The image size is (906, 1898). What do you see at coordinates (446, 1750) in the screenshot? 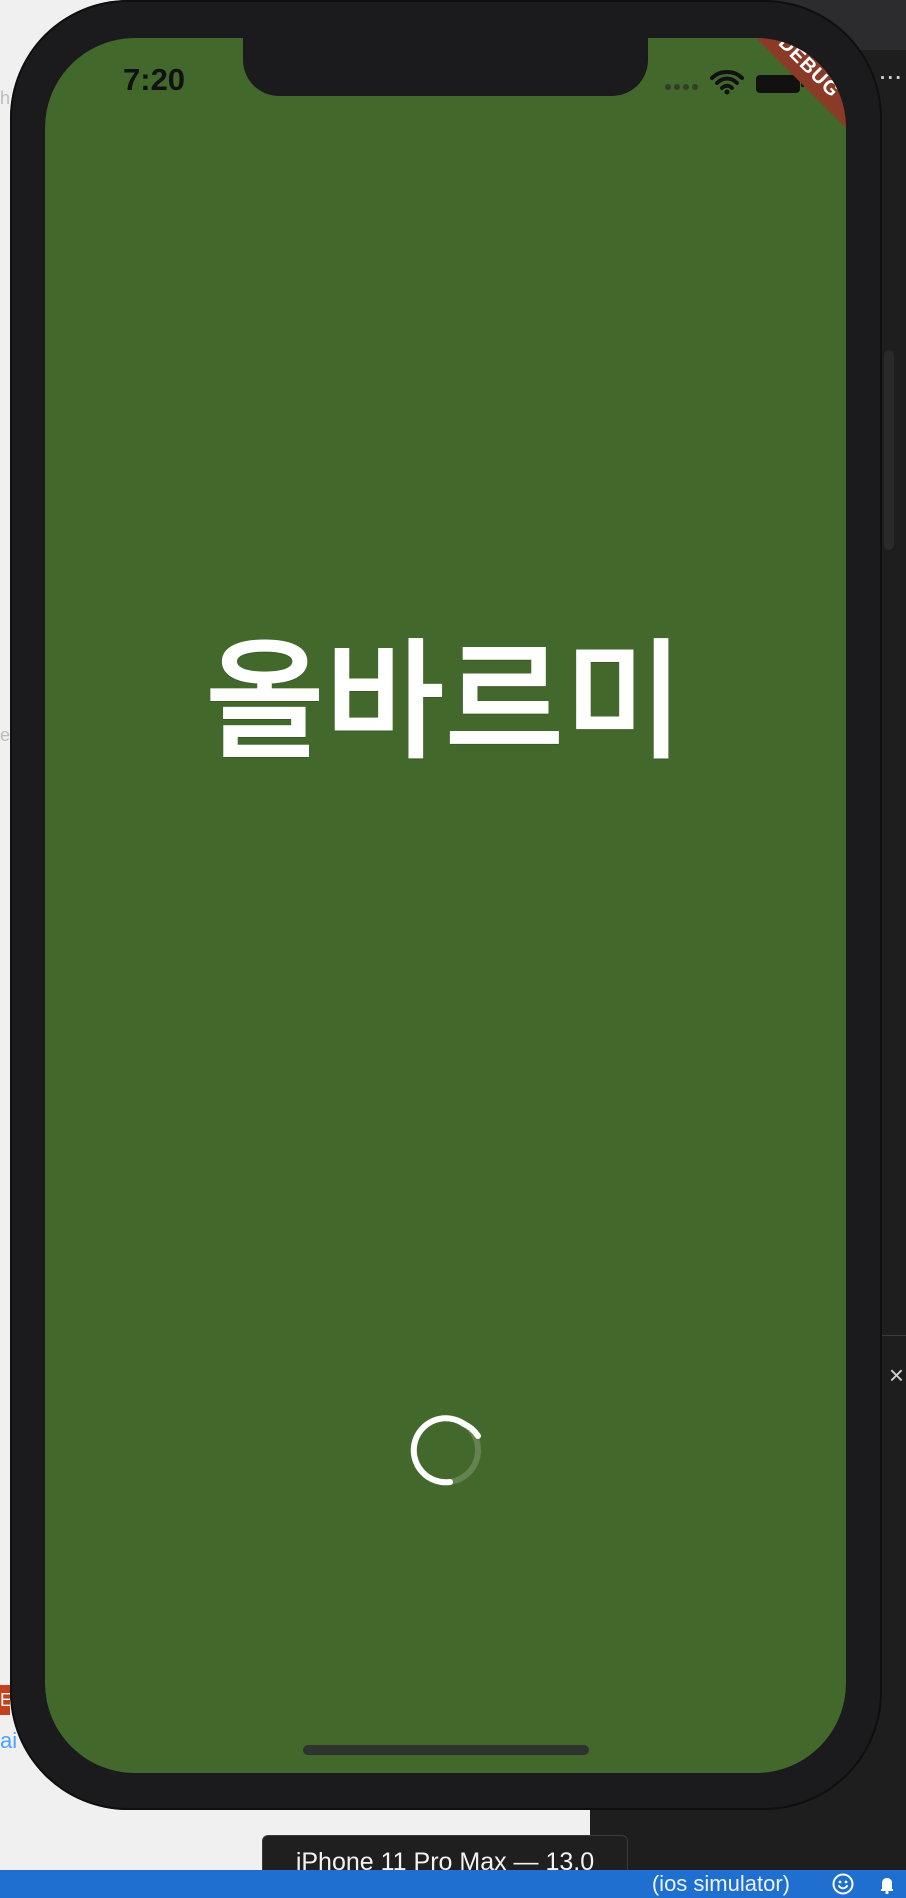
I see `home-indicator` at bounding box center [446, 1750].